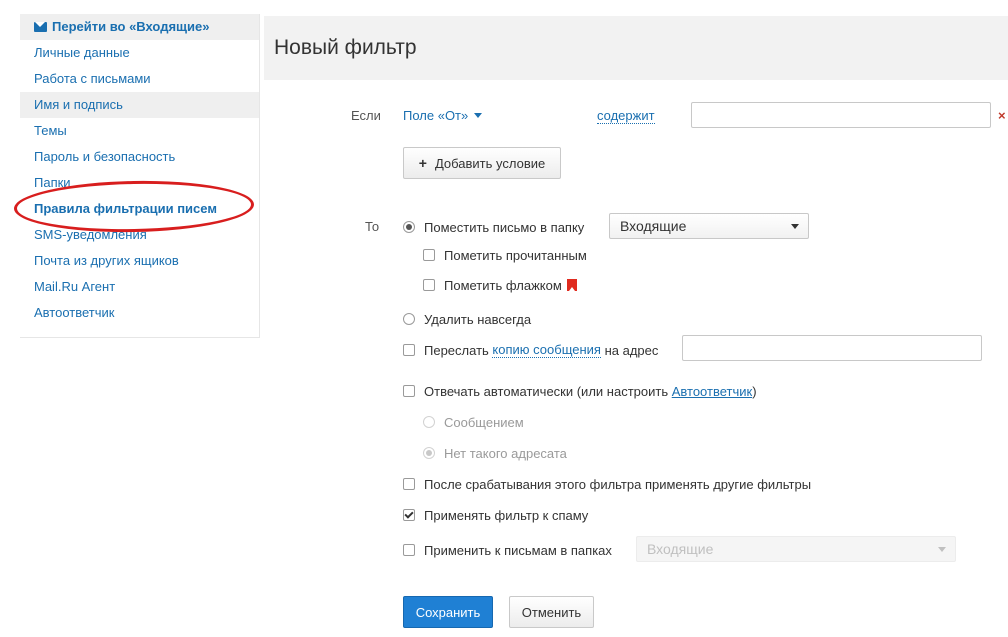 This screenshot has height=637, width=1008. I want to click on apply-in-folders-option: Применить к письмам в папках, so click(507, 550).